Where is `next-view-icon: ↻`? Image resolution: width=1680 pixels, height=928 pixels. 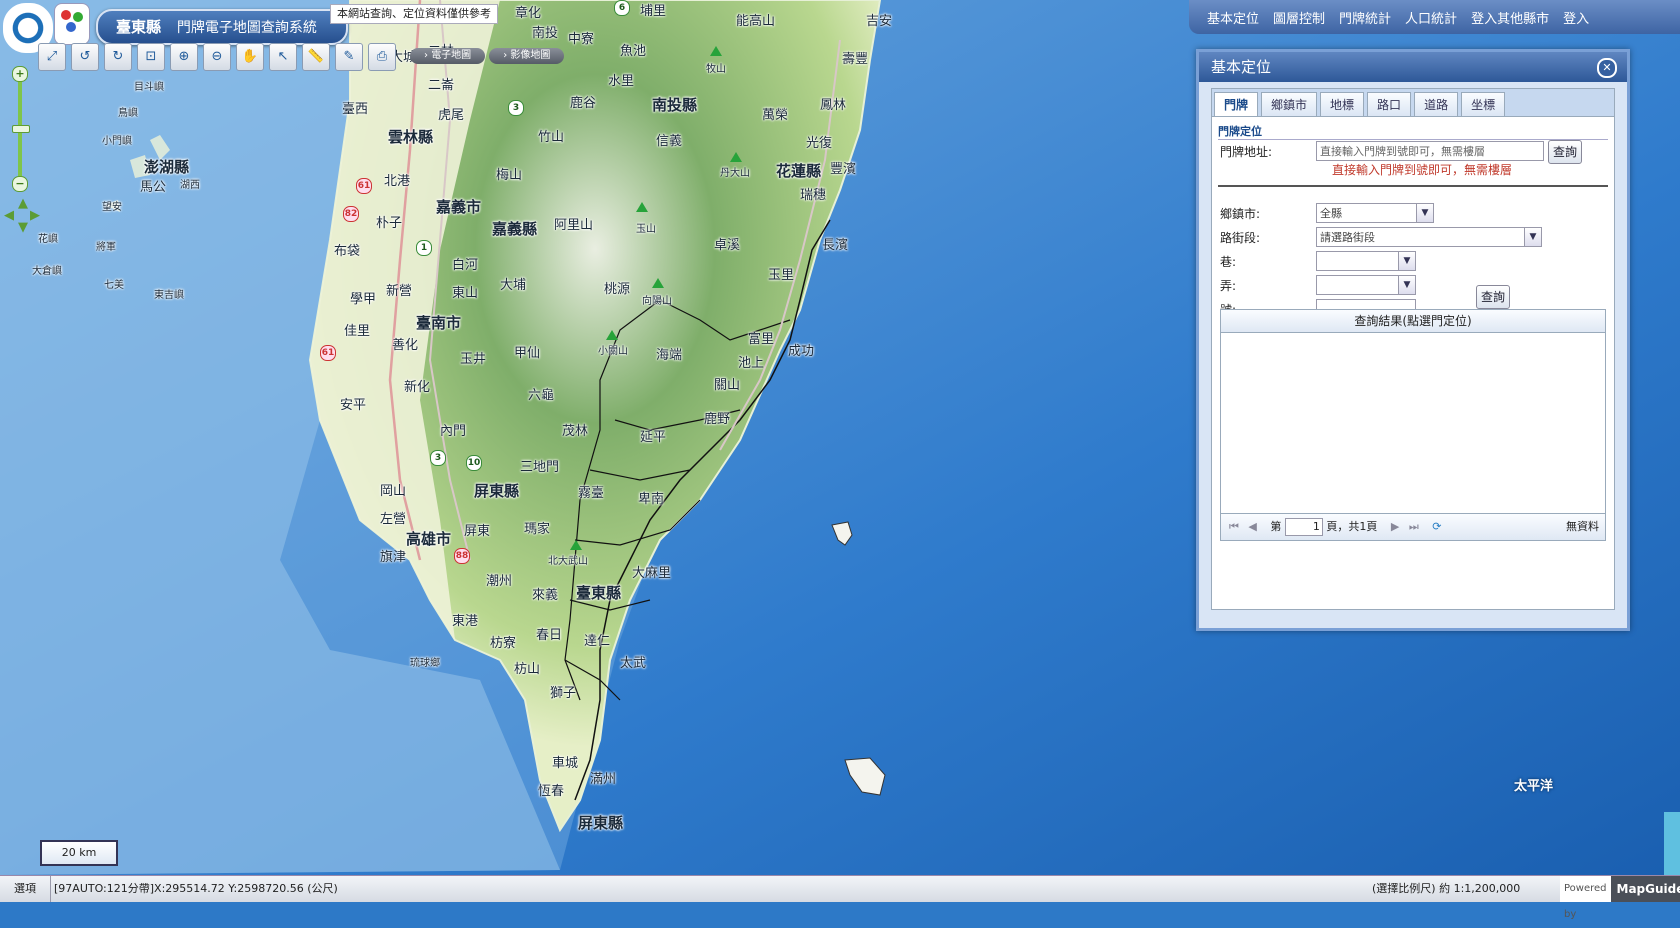
next-view-icon: ↻ is located at coordinates (118, 57).